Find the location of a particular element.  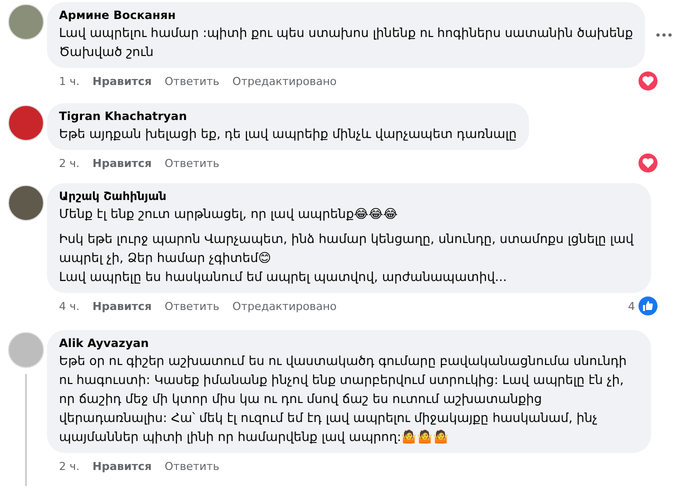

author-name: Alik Ayvazyan is located at coordinates (349, 343).